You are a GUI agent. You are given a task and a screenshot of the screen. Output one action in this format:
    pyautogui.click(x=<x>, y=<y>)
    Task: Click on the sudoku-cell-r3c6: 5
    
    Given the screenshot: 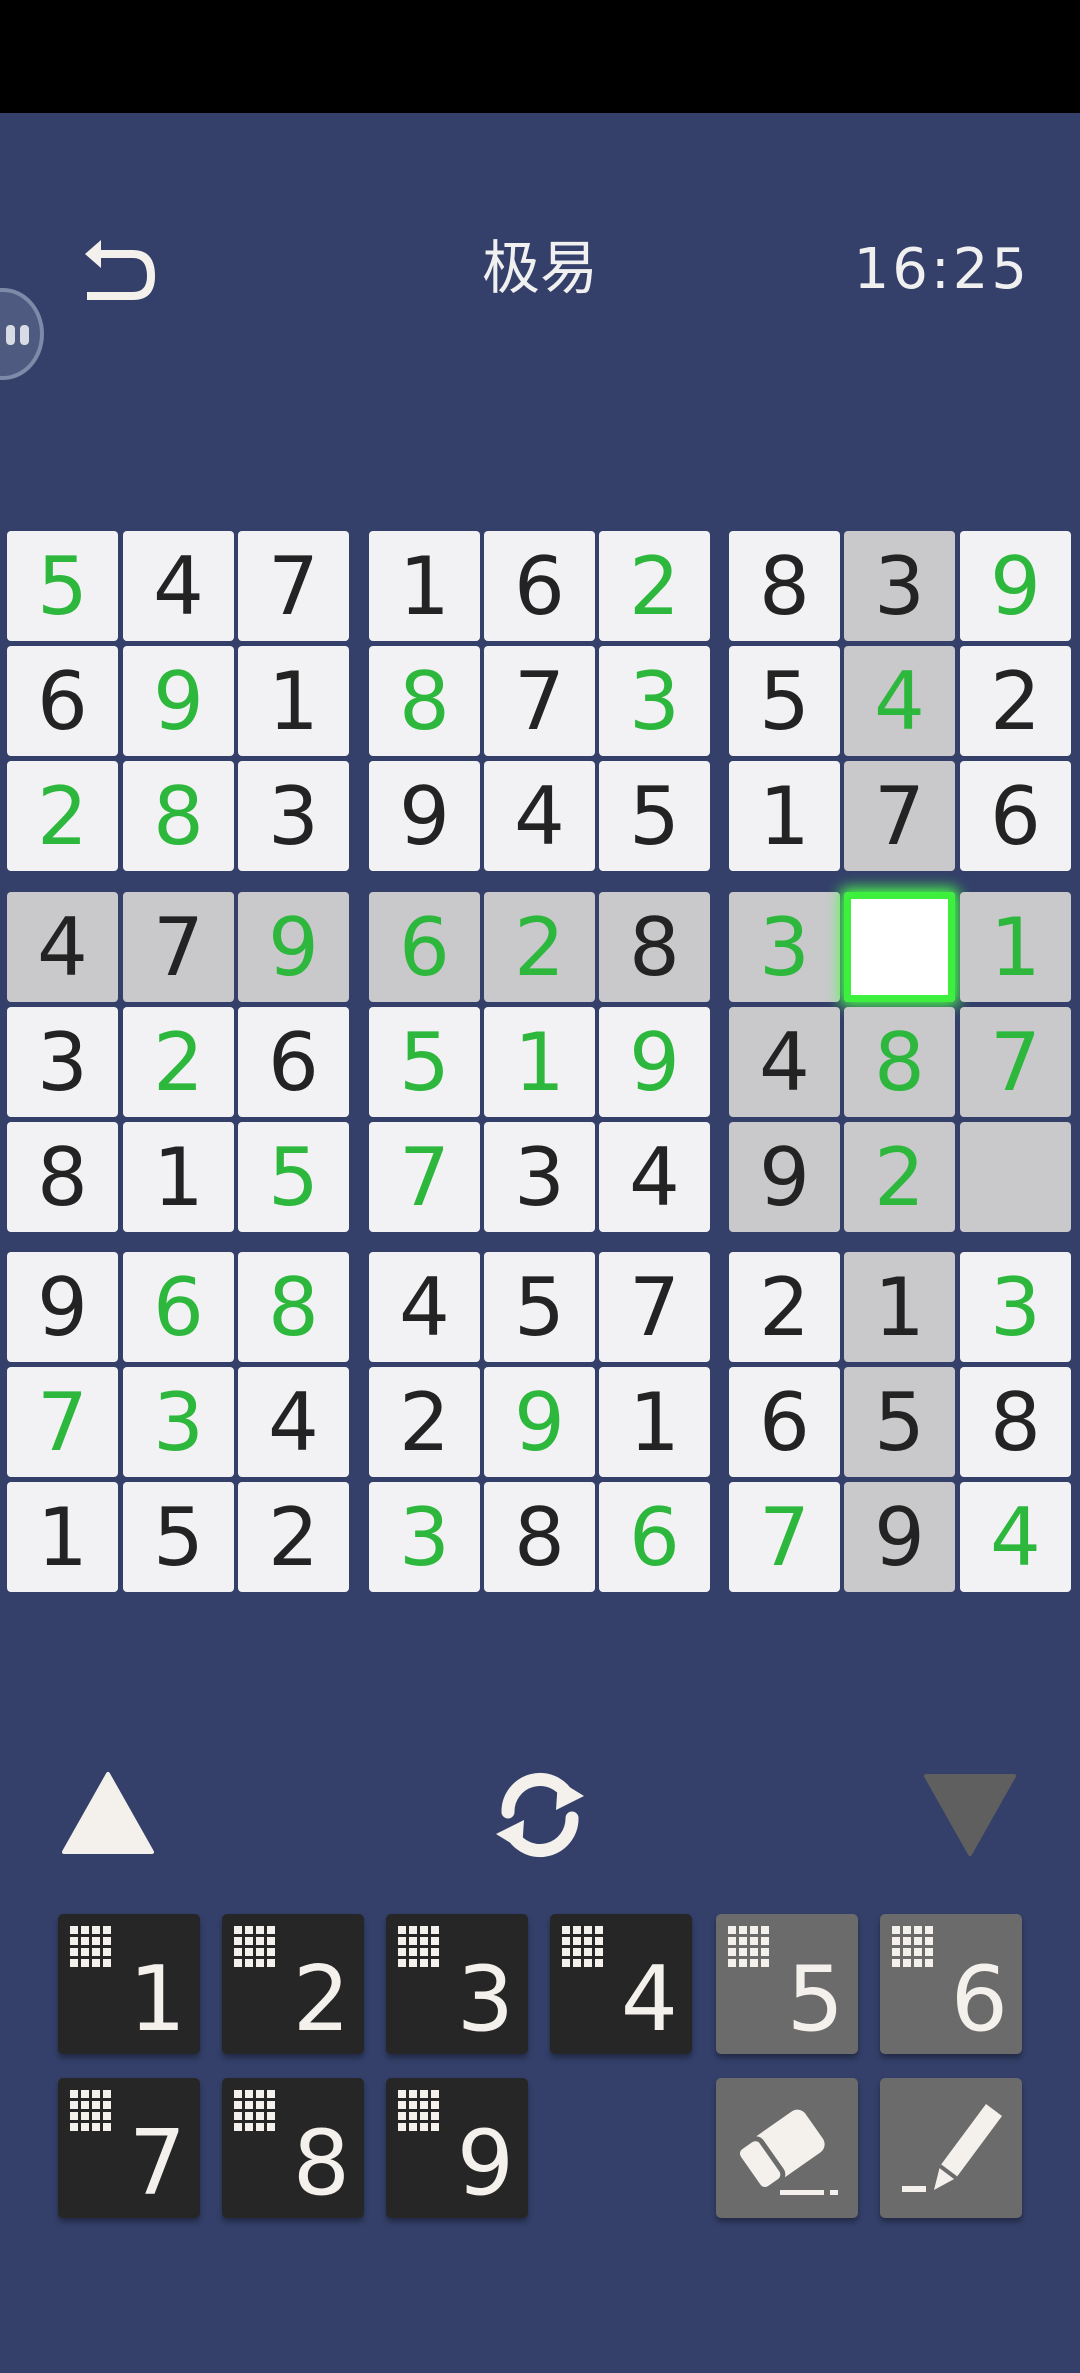 What is the action you would take?
    pyautogui.click(x=654, y=816)
    